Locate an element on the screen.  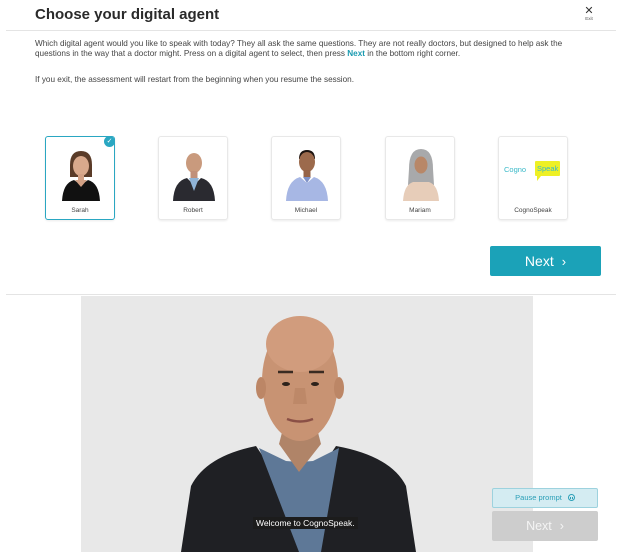
exit-button: ✕ Exit is located at coordinates (589, 15).